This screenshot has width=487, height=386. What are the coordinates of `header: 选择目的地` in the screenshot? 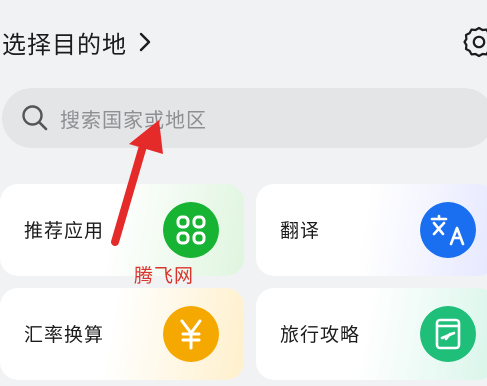 It's located at (243, 42).